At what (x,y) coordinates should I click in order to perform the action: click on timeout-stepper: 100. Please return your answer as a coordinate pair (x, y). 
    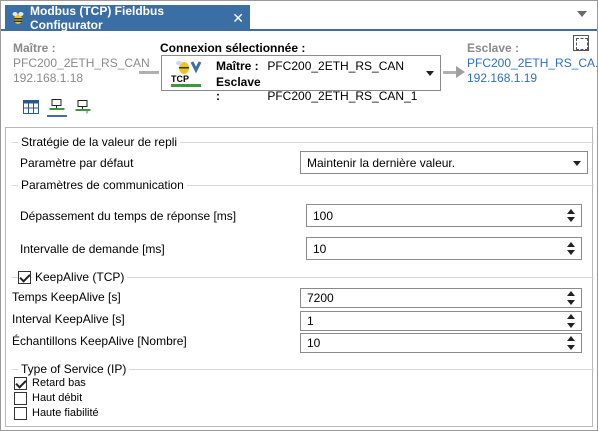
    Looking at the image, I should click on (444, 215).